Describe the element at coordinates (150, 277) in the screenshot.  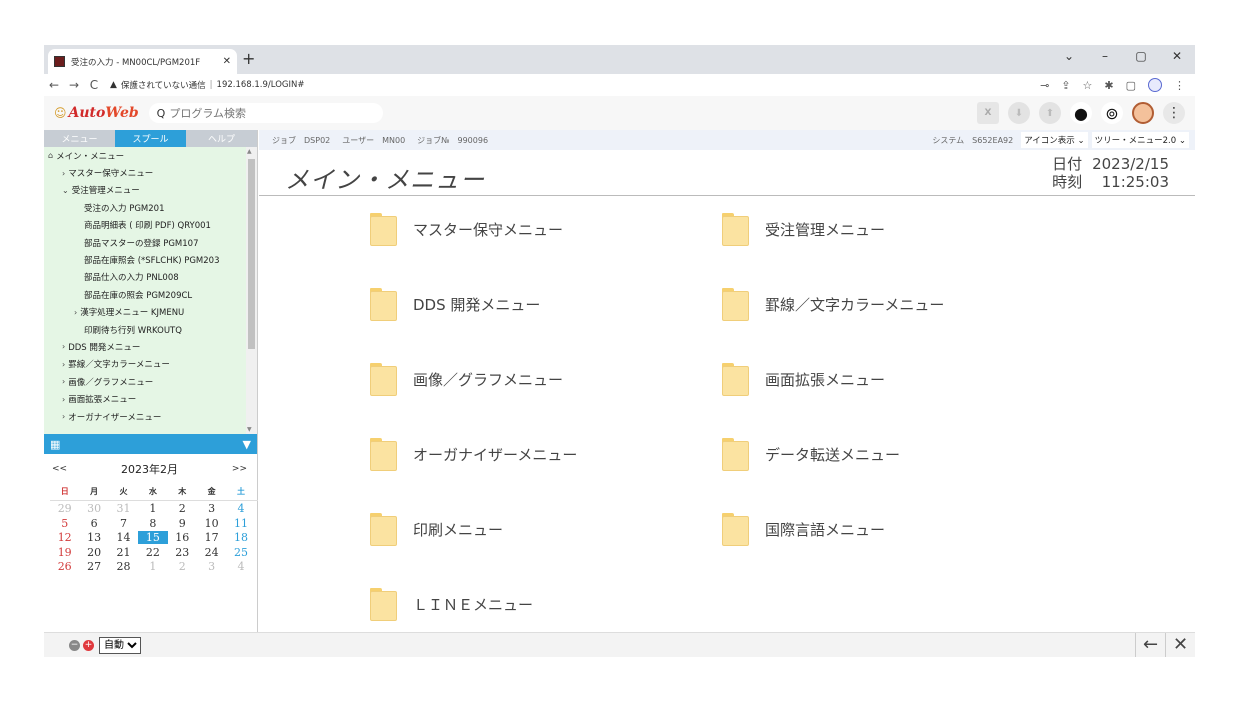
I see `tree-item: 部品仕入の入力 PNL008` at that location.